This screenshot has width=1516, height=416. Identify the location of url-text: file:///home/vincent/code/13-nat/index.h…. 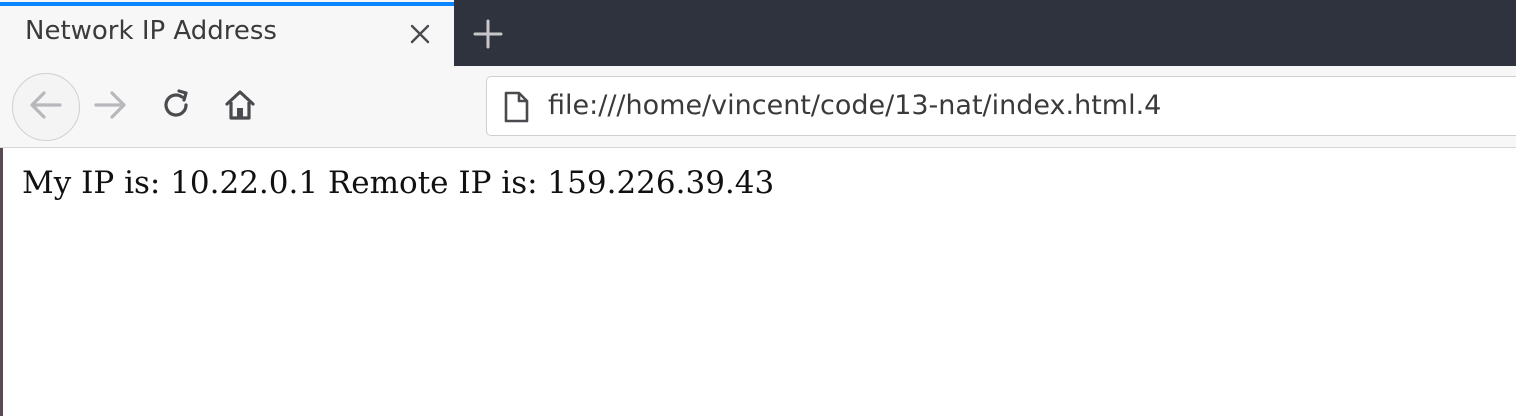
(854, 105).